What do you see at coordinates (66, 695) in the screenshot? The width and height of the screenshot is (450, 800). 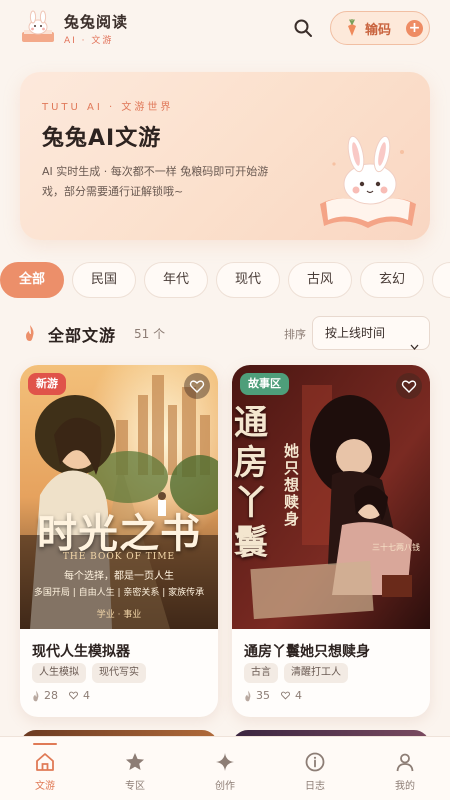 I see `card-stats: 28 4` at bounding box center [66, 695].